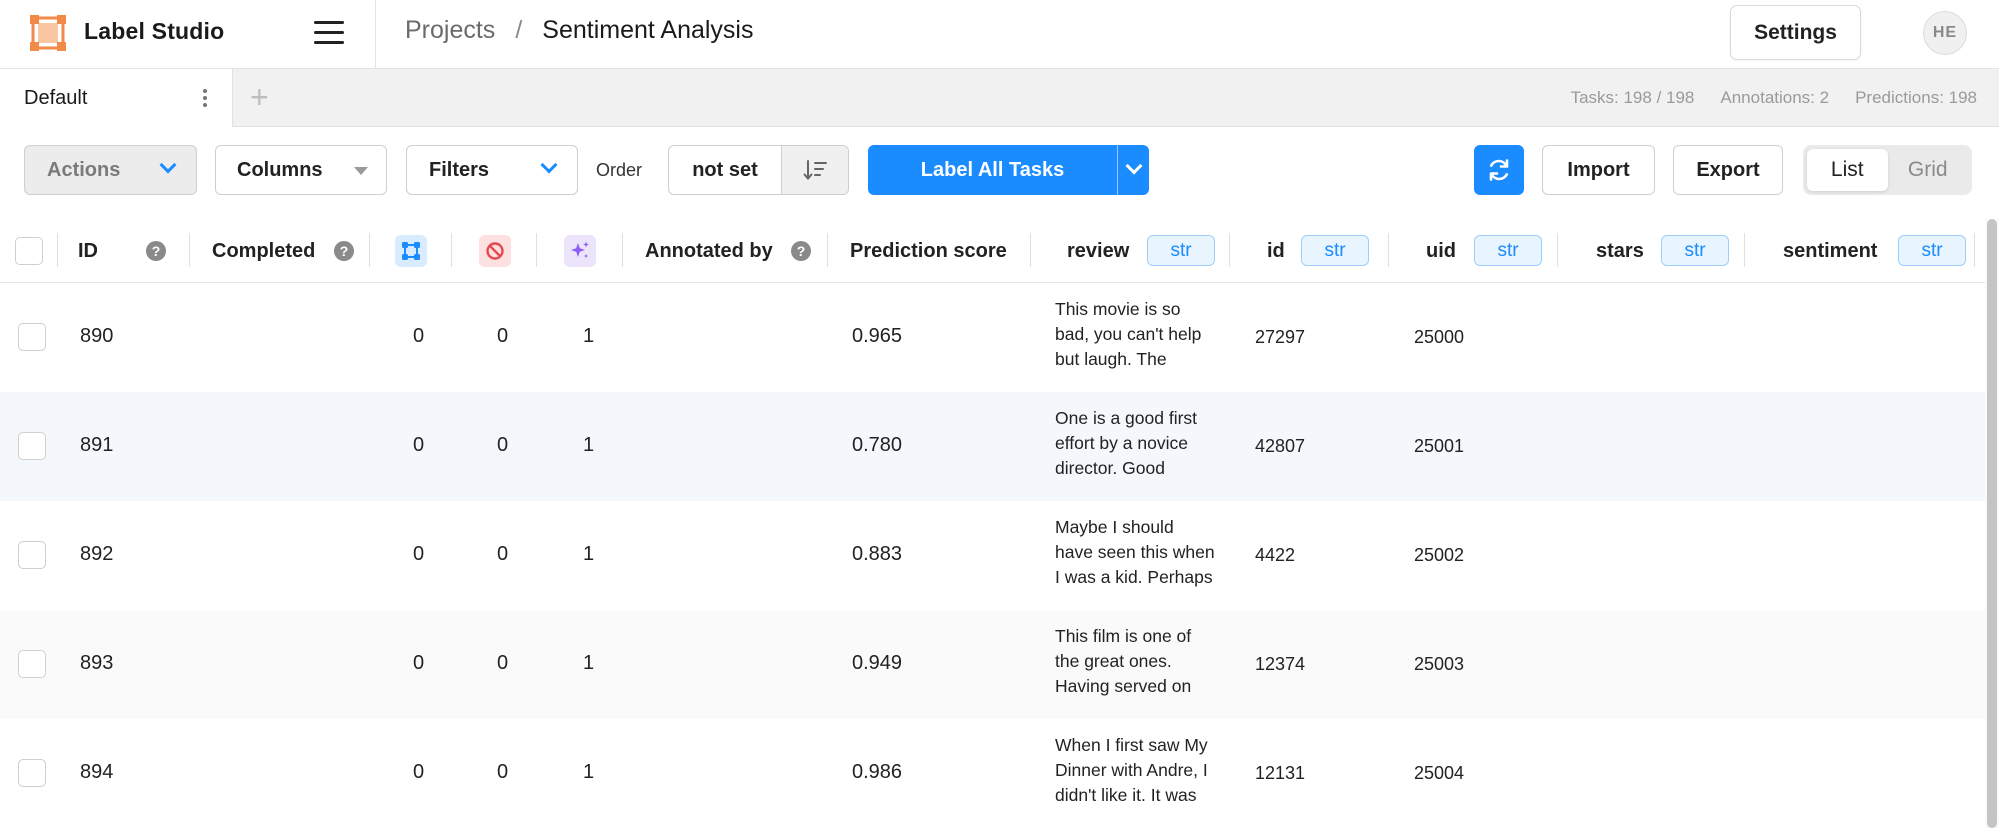  What do you see at coordinates (1439, 664) in the screenshot?
I see `cell-uid: 25003` at bounding box center [1439, 664].